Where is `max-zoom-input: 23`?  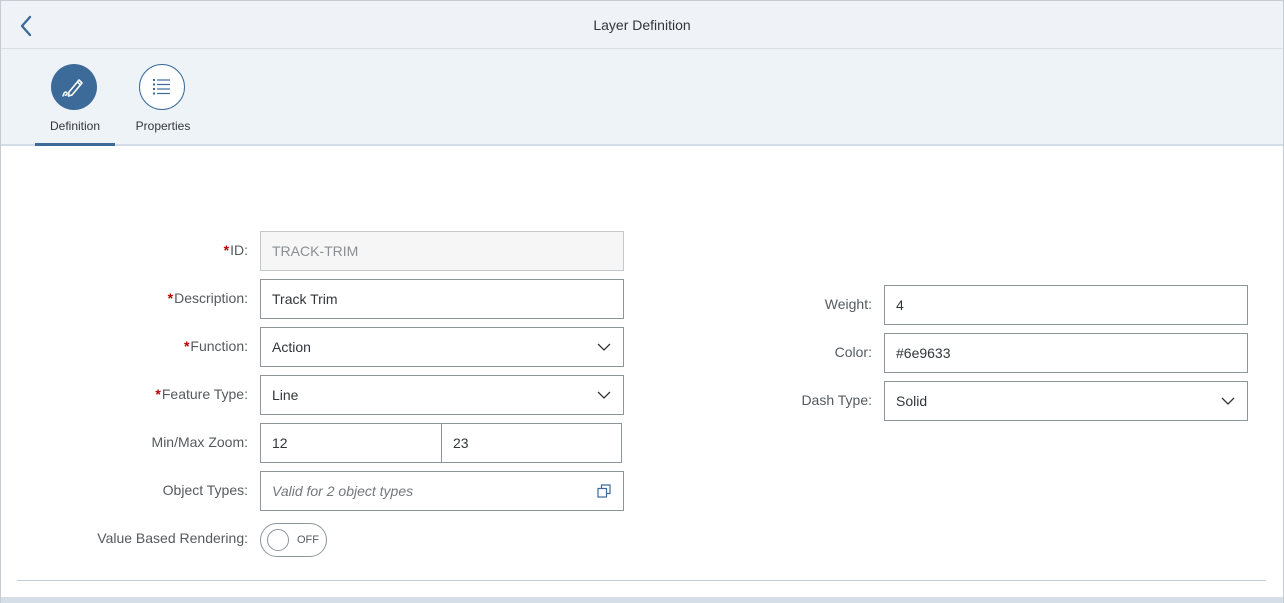 max-zoom-input: 23 is located at coordinates (531, 443).